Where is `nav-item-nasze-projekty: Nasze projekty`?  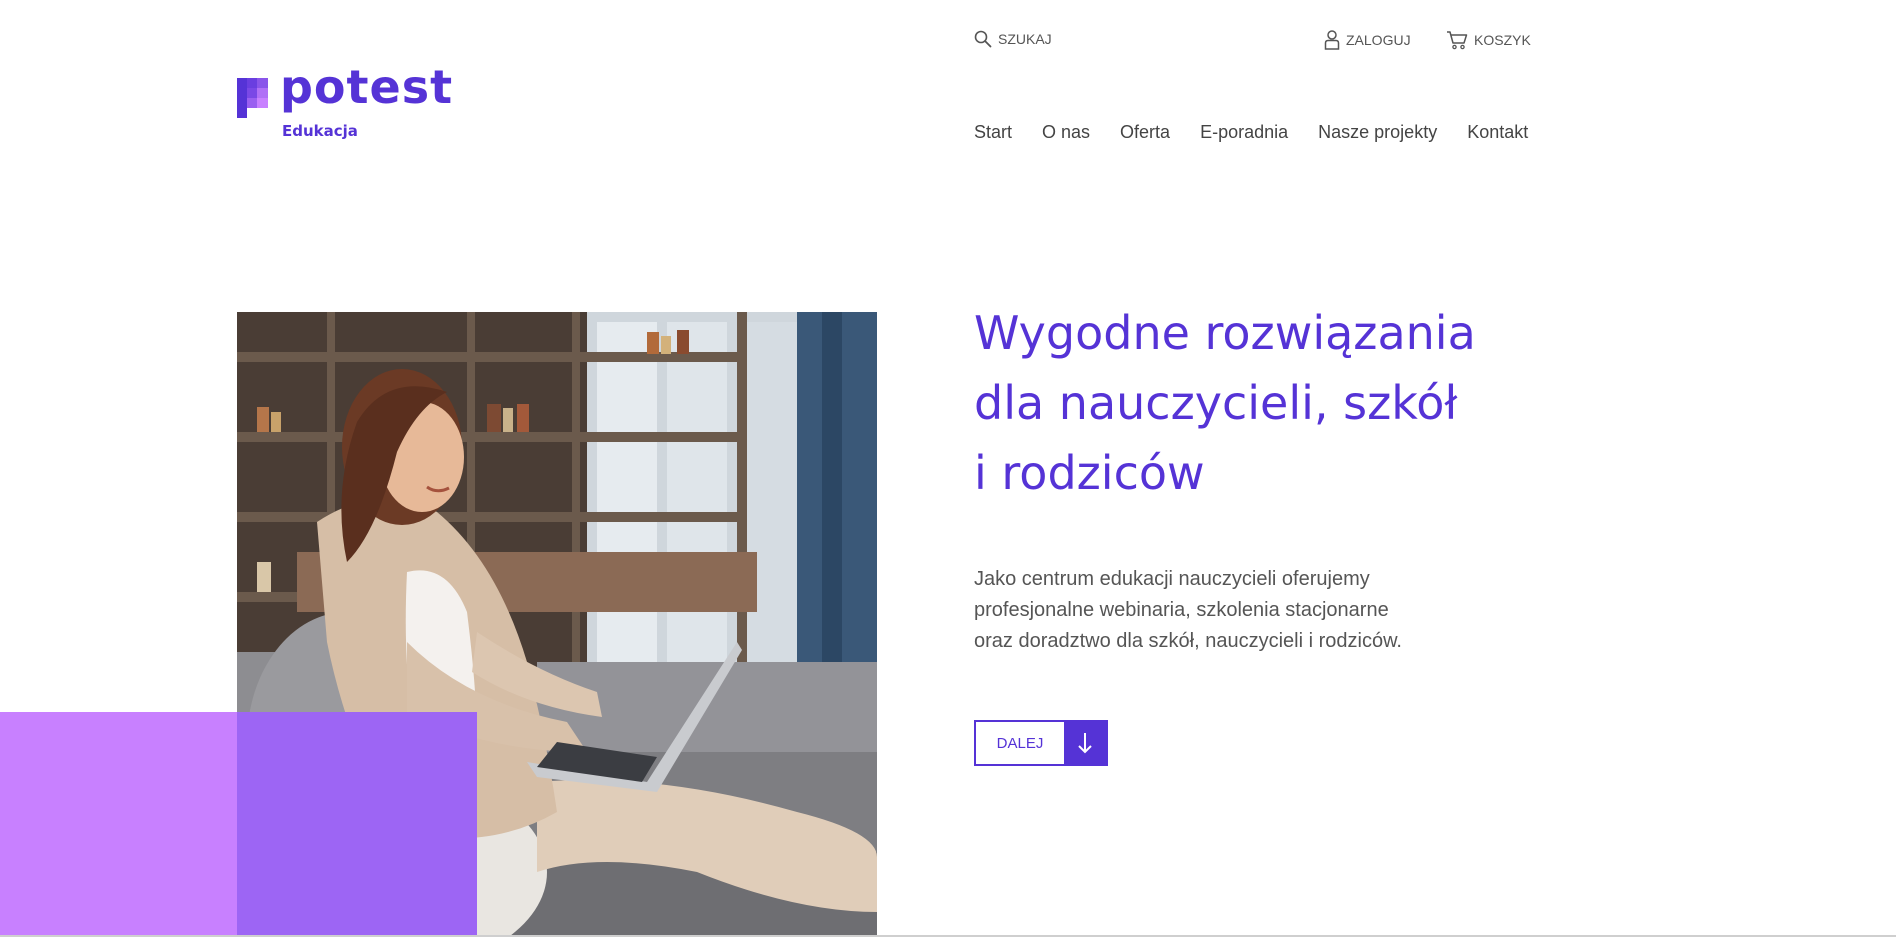 nav-item-nasze-projekty: Nasze projekty is located at coordinates (1377, 132).